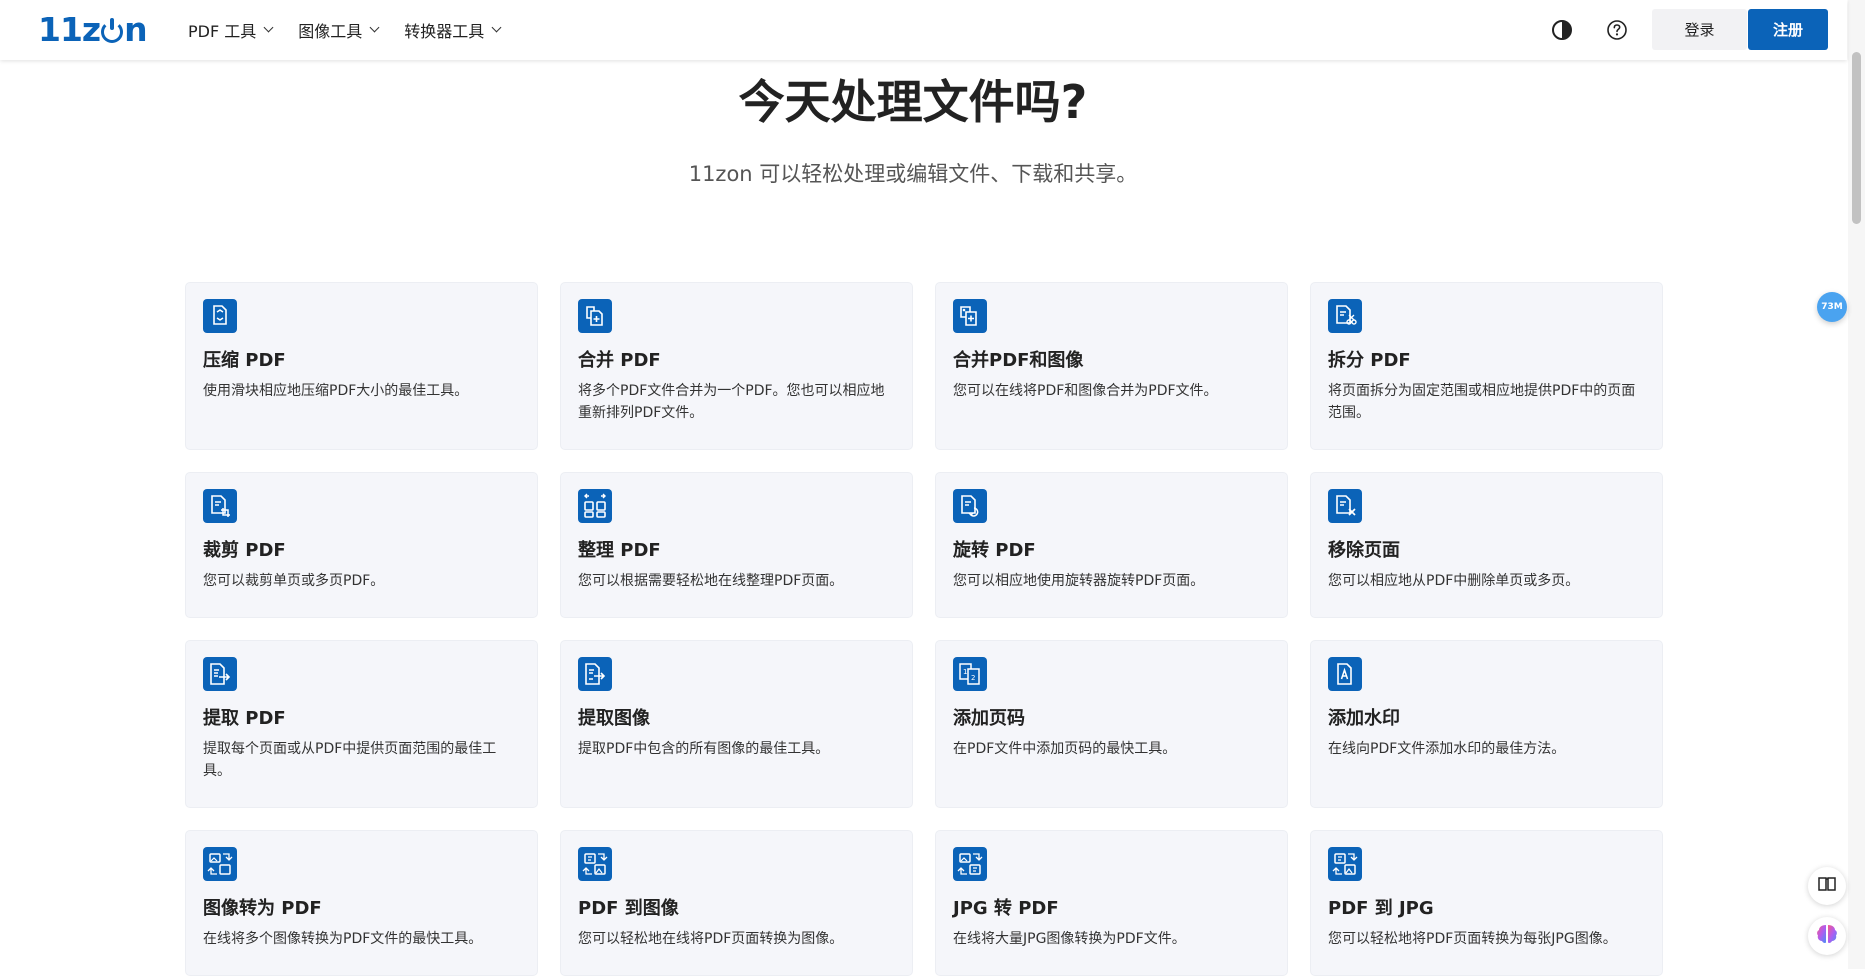 The image size is (1865, 976). What do you see at coordinates (343, 939) in the screenshot?
I see `tool-card-description: 在线将多个图像转换为PDF文件的最快工具。` at bounding box center [343, 939].